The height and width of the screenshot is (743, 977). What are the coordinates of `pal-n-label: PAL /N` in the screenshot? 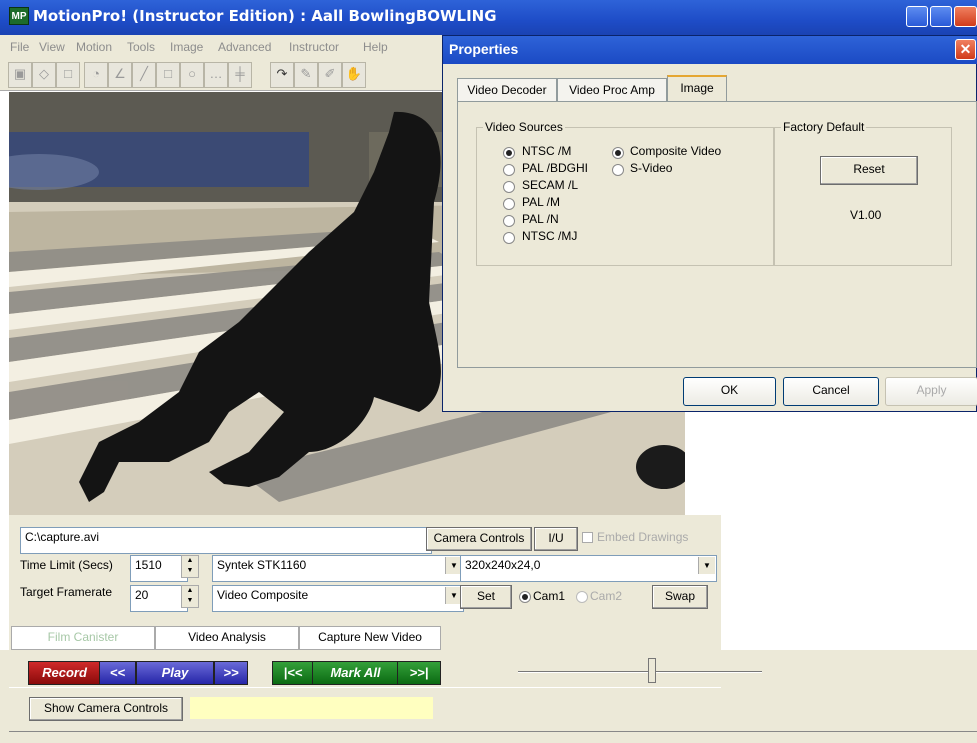 It's located at (540, 219).